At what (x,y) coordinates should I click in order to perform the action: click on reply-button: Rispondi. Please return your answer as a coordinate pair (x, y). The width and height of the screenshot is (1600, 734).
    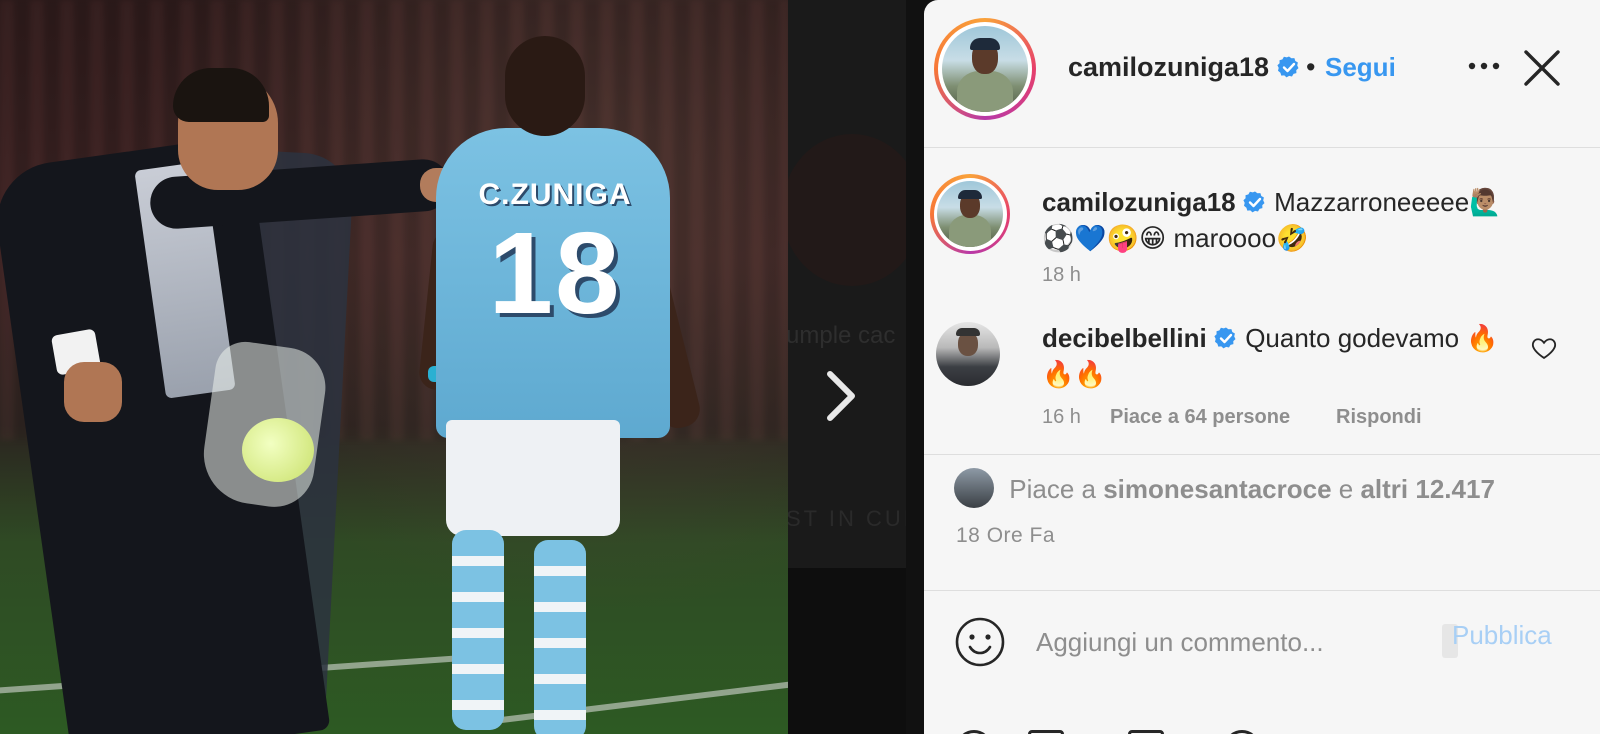
    Looking at the image, I should click on (1379, 417).